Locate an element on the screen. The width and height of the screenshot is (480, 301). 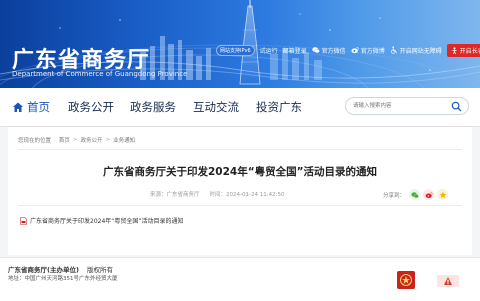
article-time: 时间：2024-01-24 11:42:50 is located at coordinates (247, 194).